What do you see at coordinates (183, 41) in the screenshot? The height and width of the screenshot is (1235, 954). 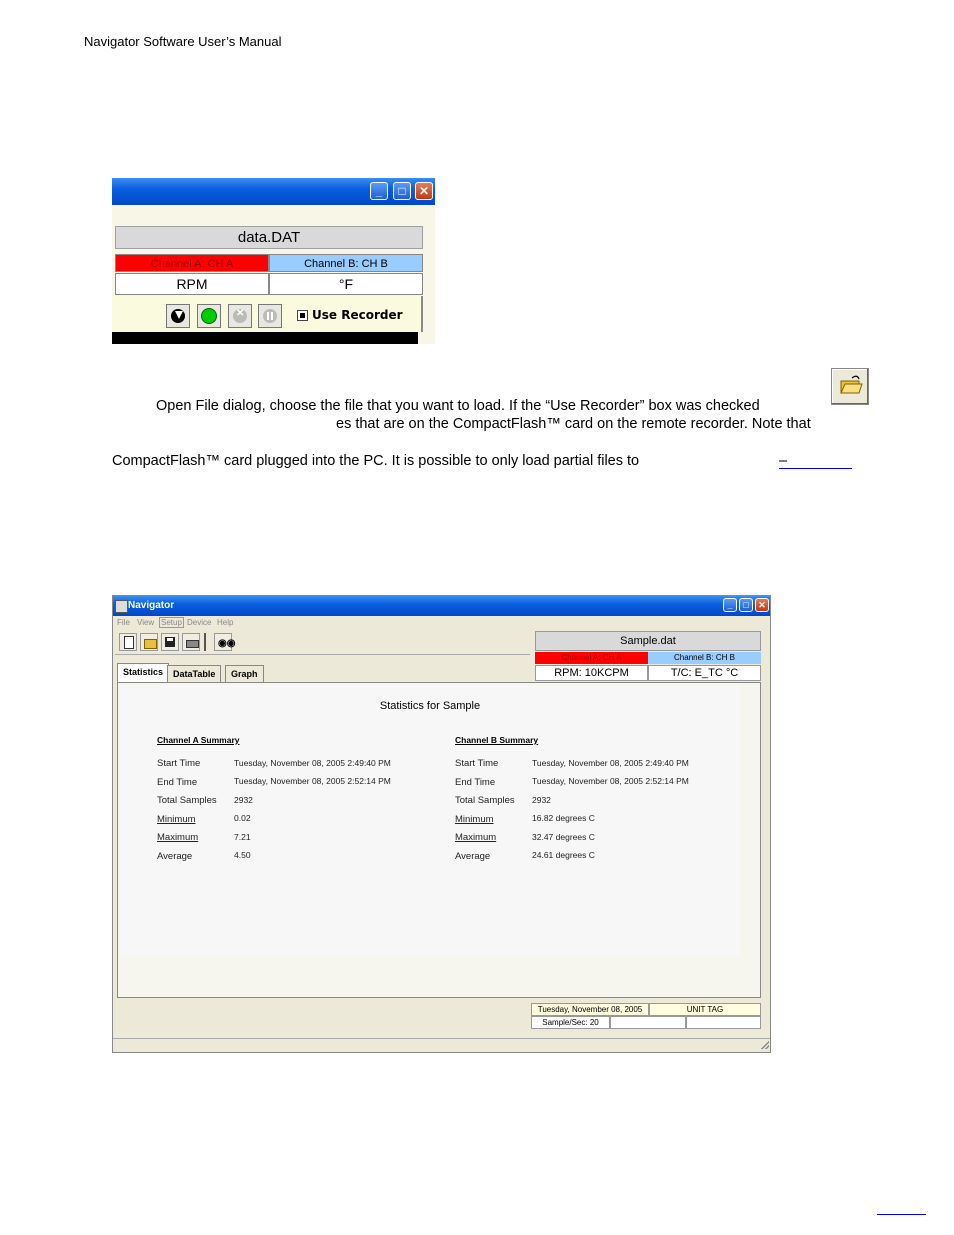 I see `page-header: Navigator Software User’s Manual` at bounding box center [183, 41].